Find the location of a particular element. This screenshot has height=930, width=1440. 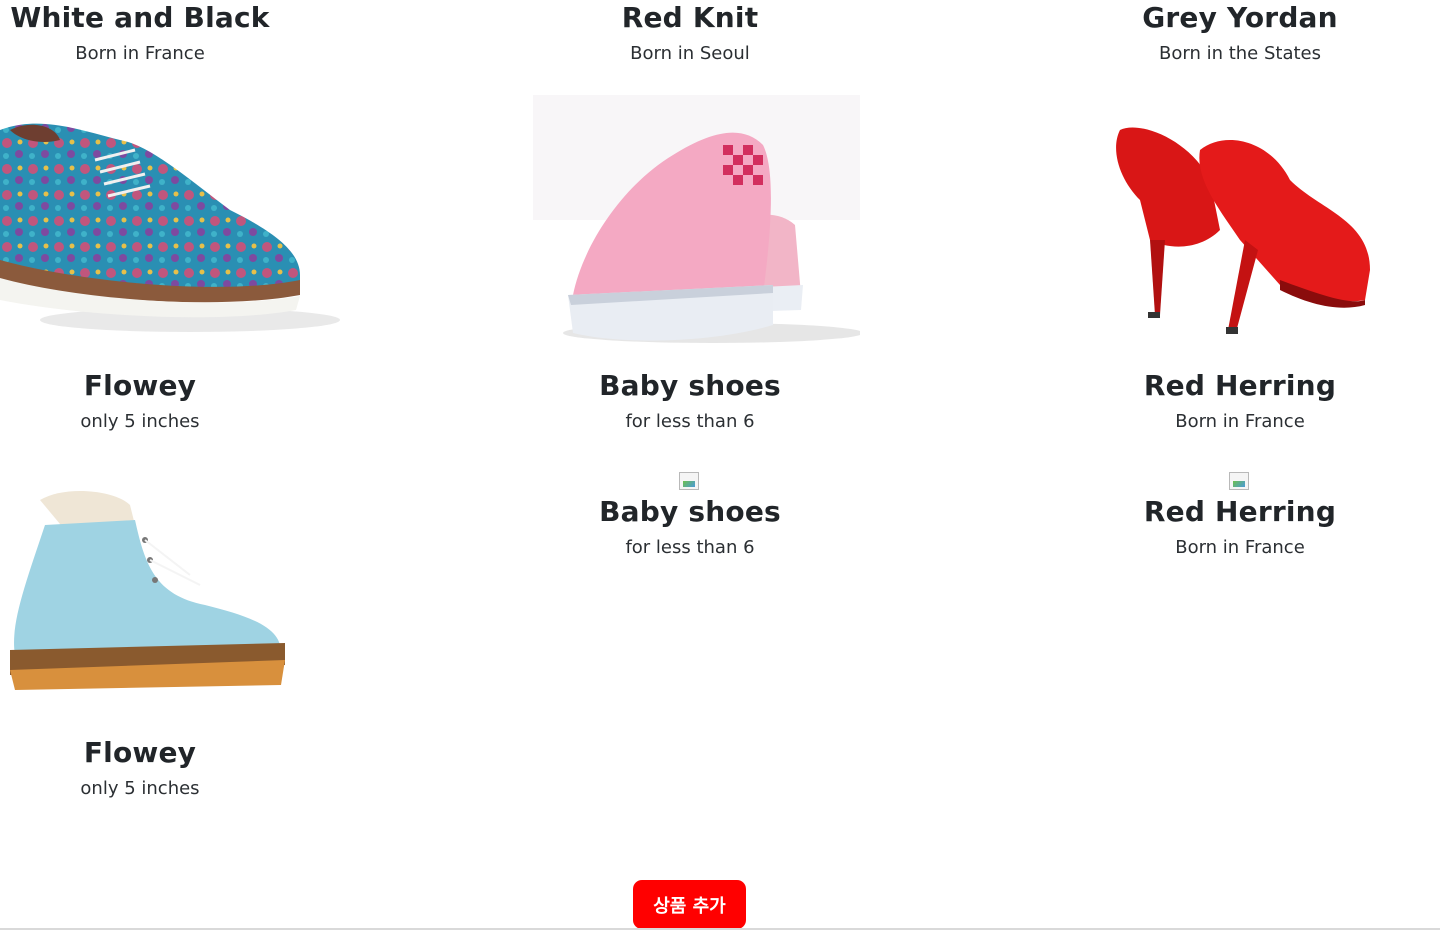

red-heels-image is located at coordinates (1230, 227).